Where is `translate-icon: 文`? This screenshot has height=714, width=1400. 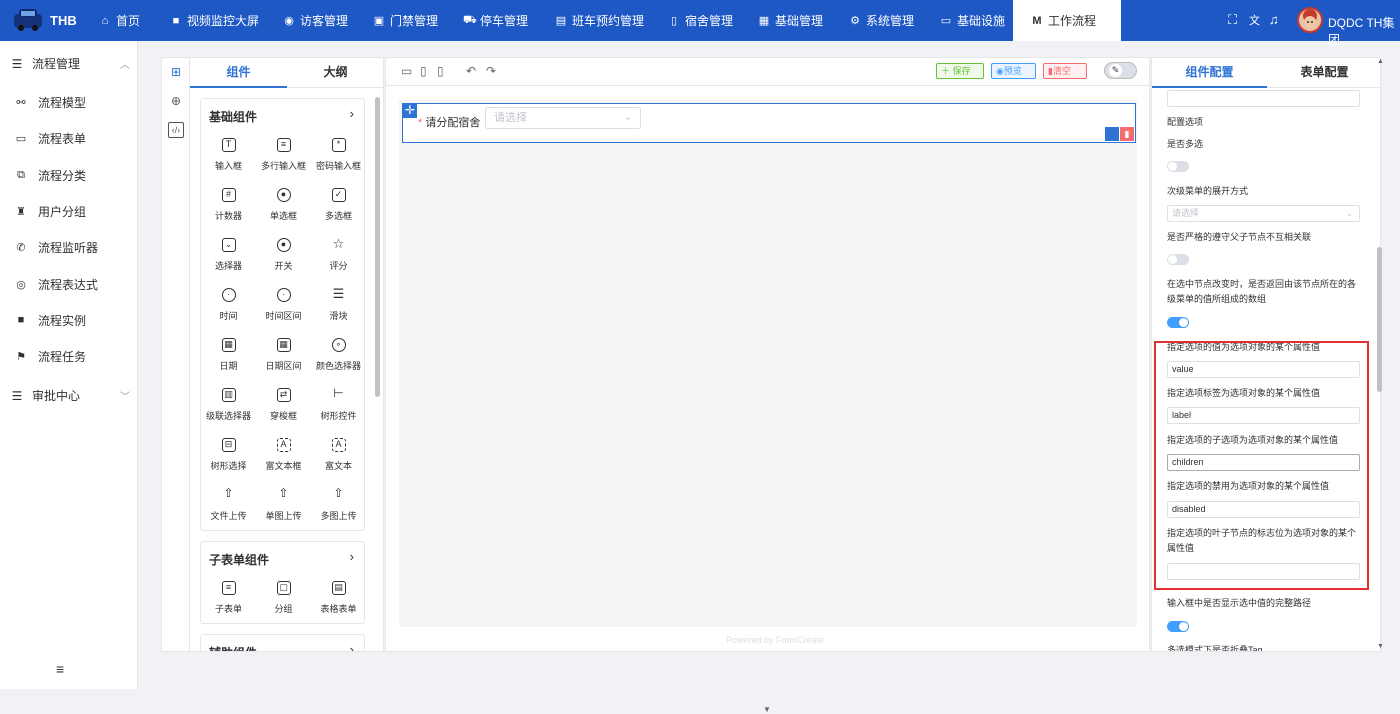 translate-icon: 文 is located at coordinates (1254, 20).